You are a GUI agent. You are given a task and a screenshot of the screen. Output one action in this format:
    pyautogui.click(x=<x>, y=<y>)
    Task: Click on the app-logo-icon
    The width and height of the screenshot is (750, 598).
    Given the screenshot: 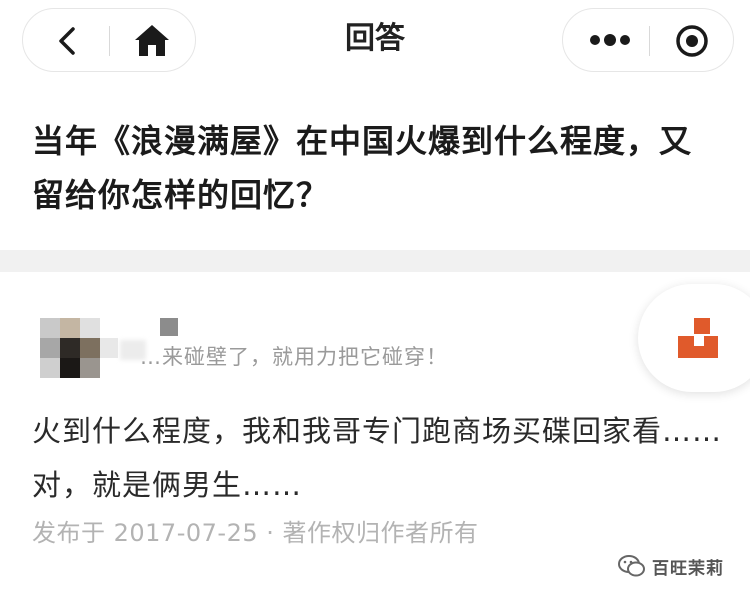 What is the action you would take?
    pyautogui.click(x=698, y=338)
    